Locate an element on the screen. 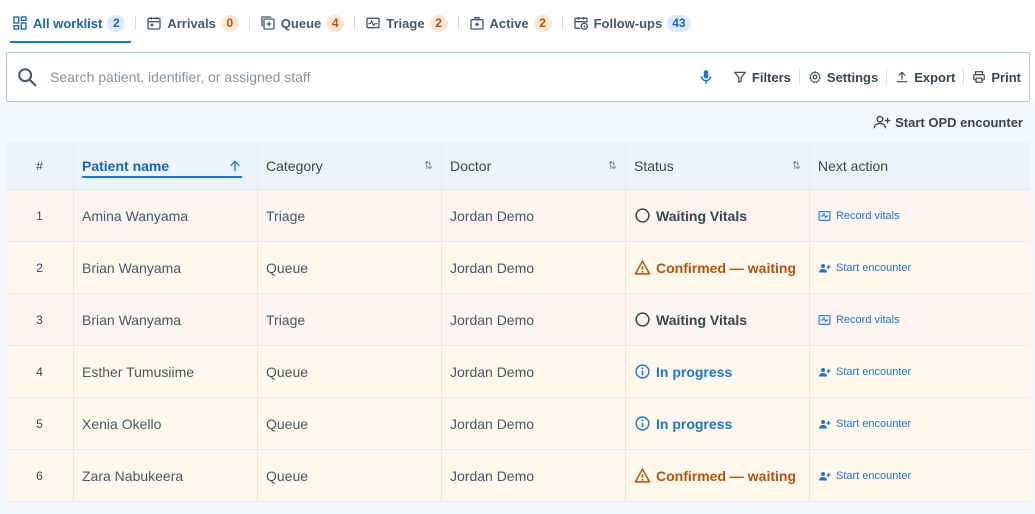 The width and height of the screenshot is (1035, 514). patient-name: Amina Wanyama is located at coordinates (166, 215).